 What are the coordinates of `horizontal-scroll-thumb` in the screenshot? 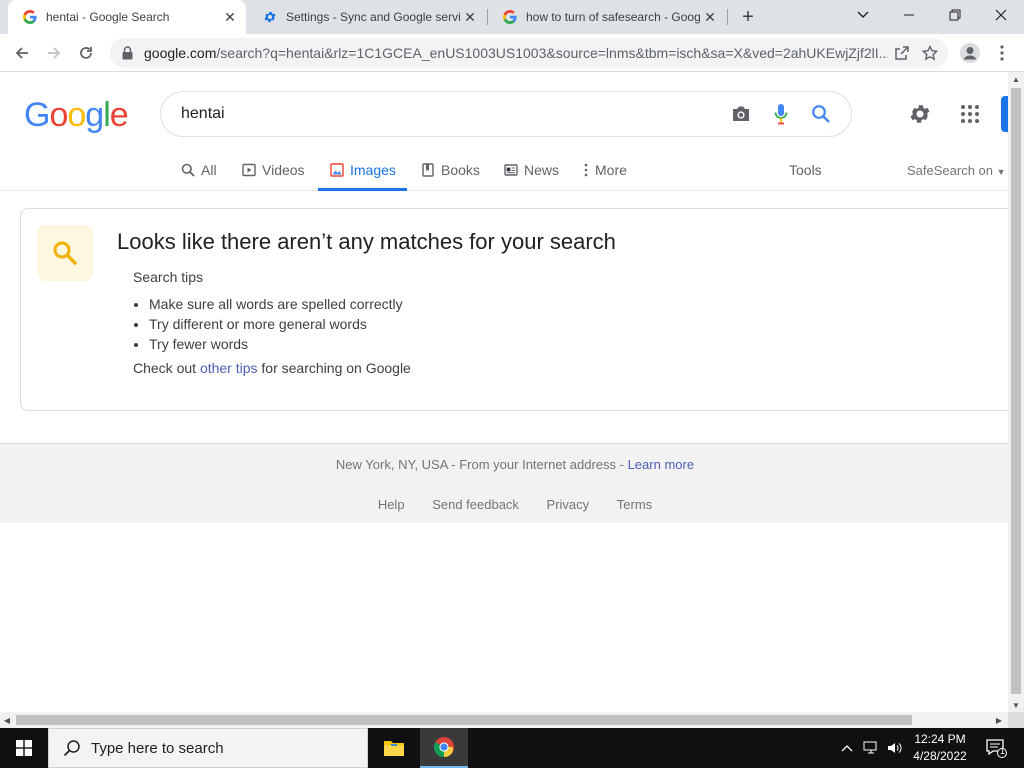 It's located at (464, 720).